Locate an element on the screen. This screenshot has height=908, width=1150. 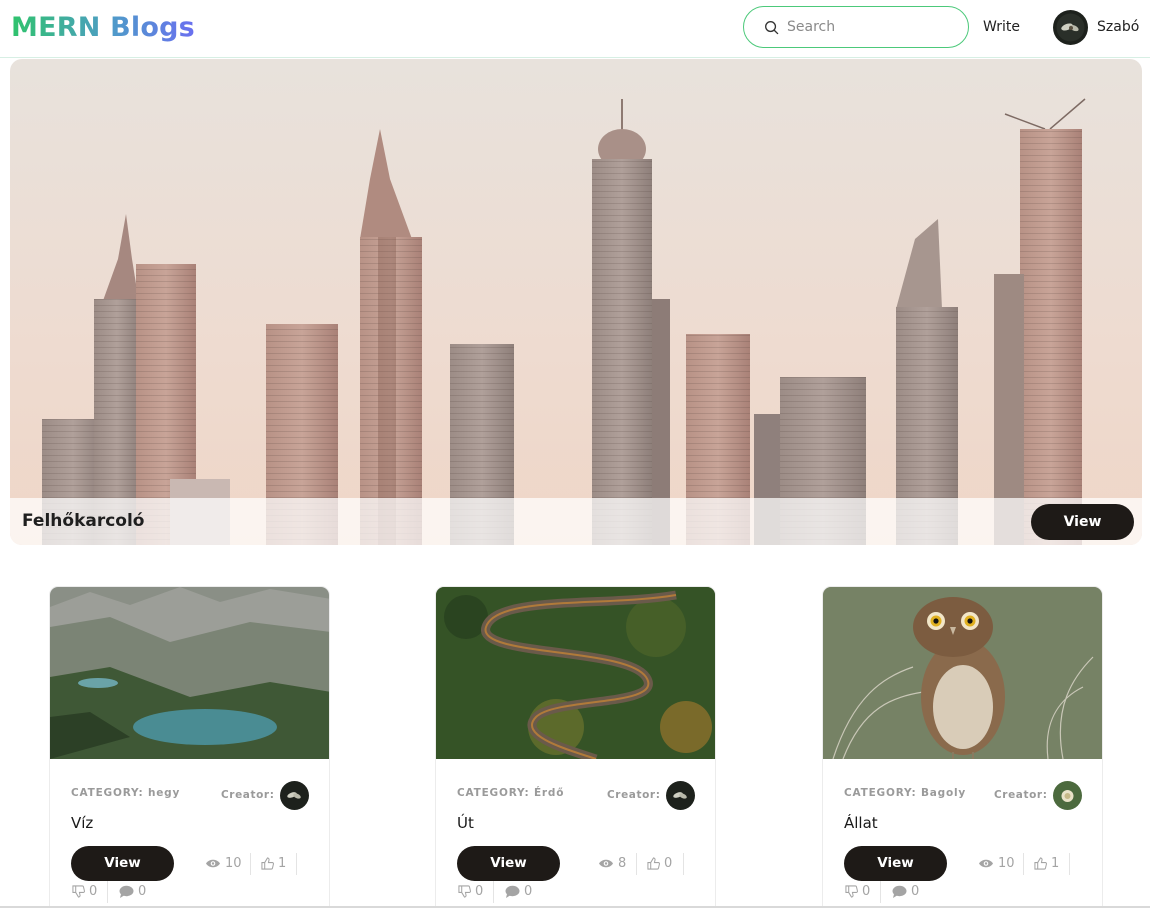
likes-count: 0 is located at coordinates (668, 863).